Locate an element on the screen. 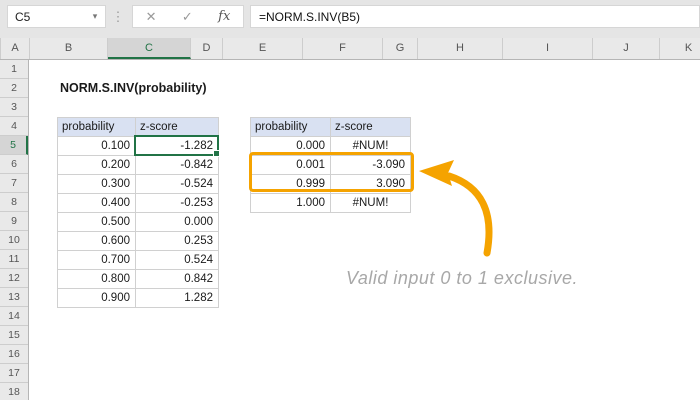  row-header-10: 10 is located at coordinates (14, 240).